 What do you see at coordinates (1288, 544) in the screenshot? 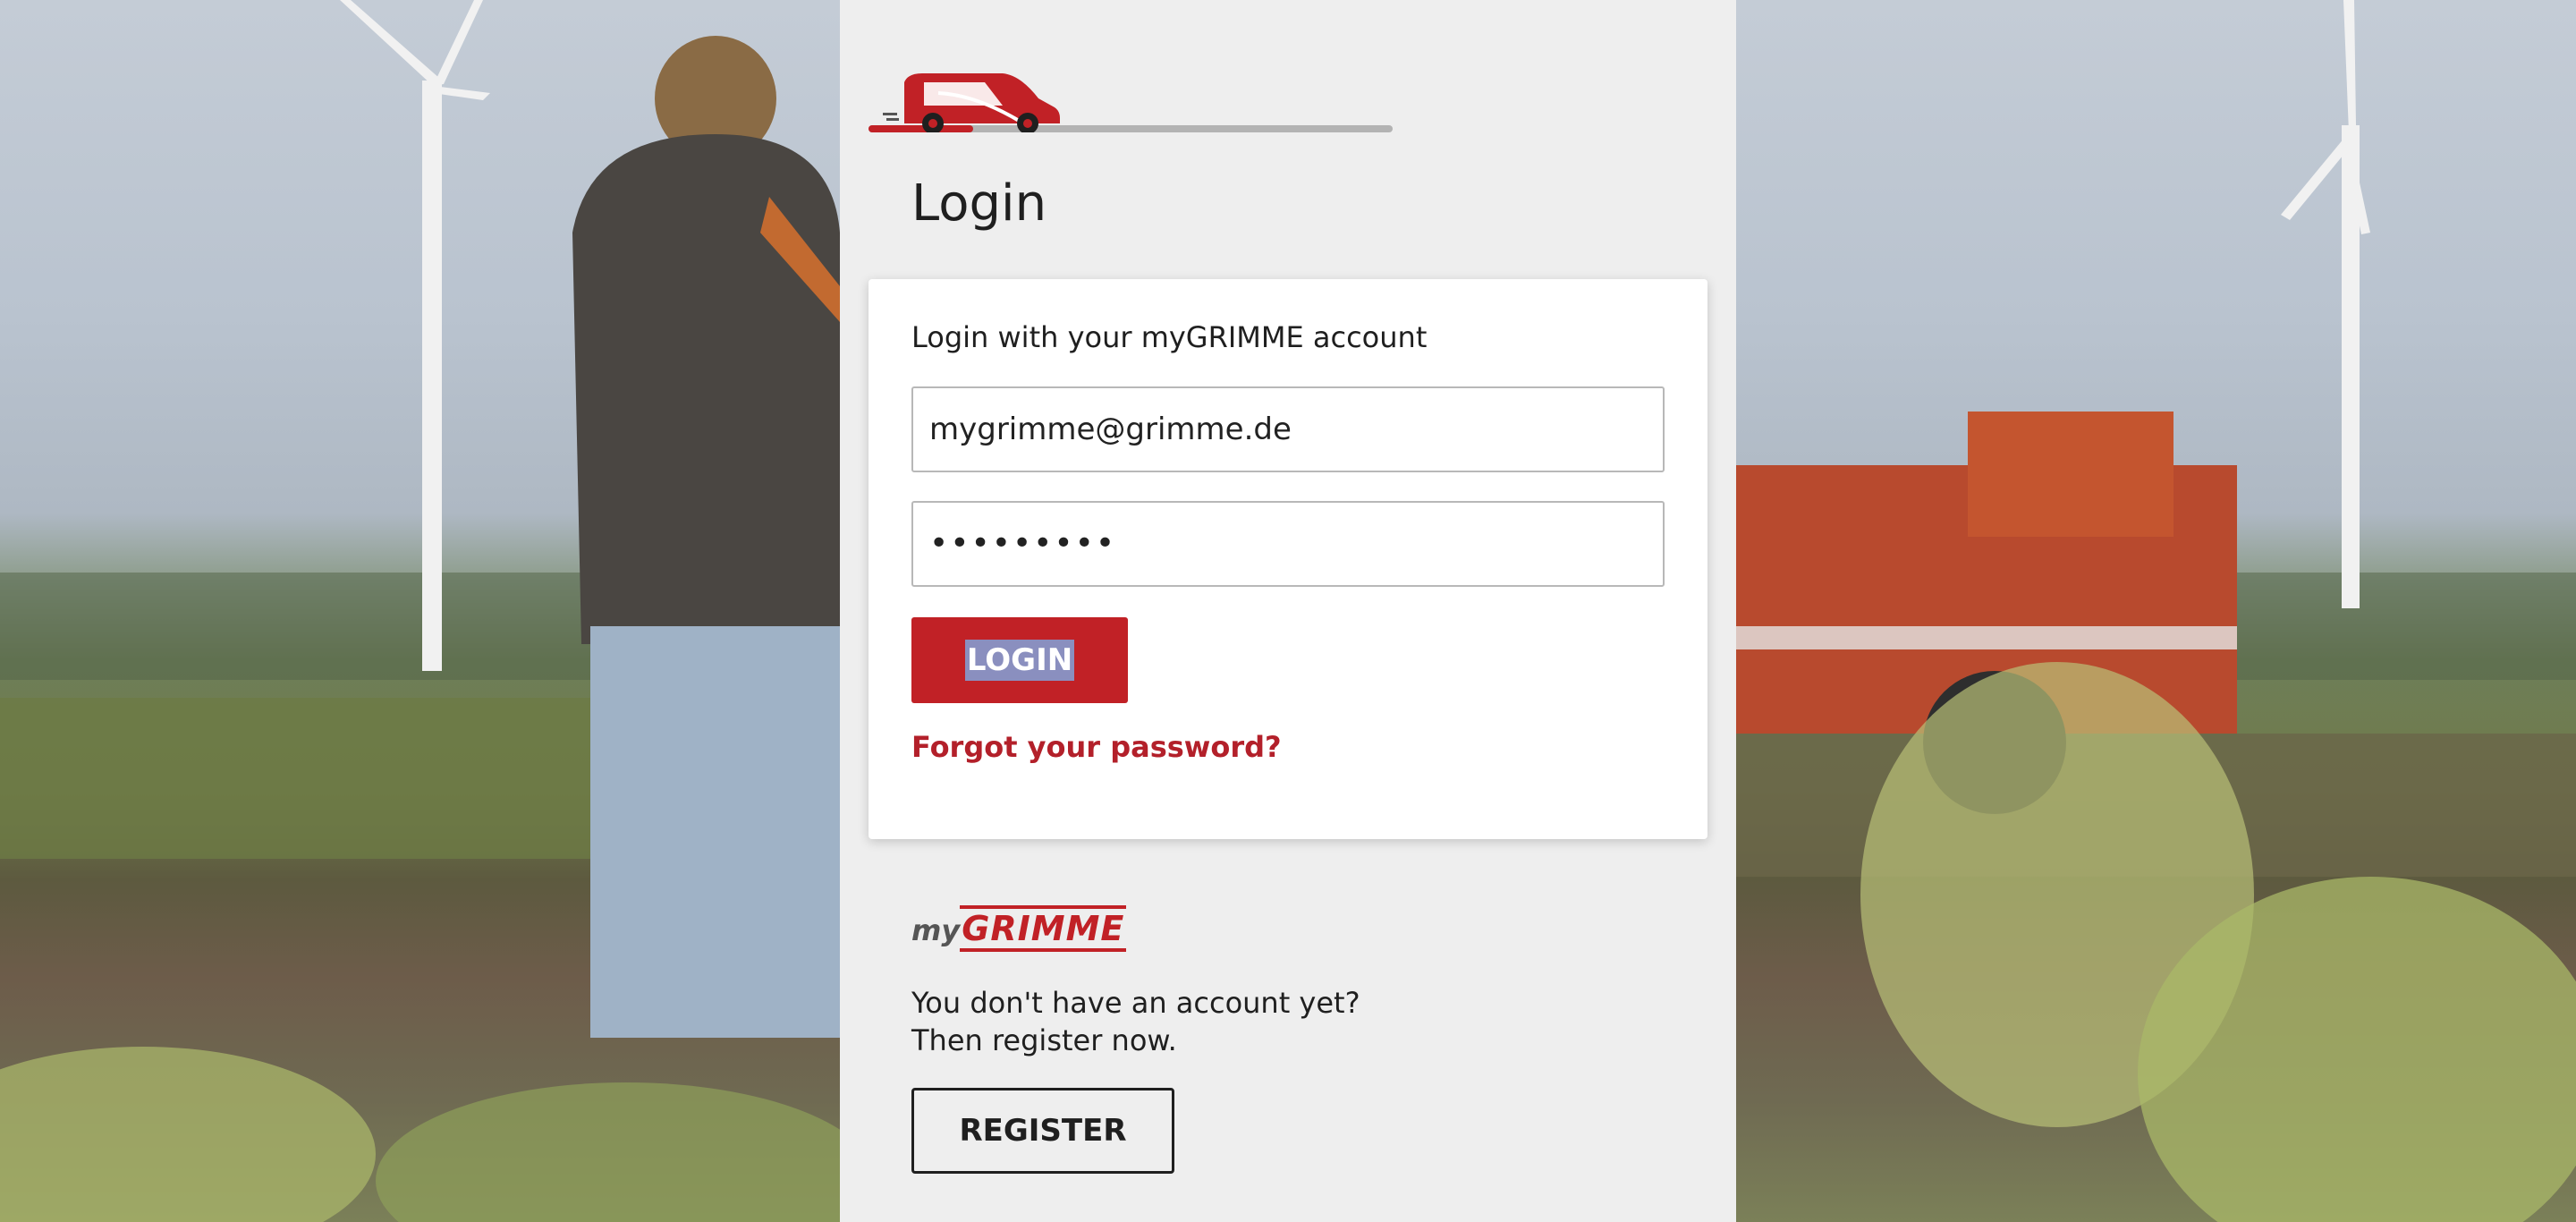
I see `password-field: •••••••••` at bounding box center [1288, 544].